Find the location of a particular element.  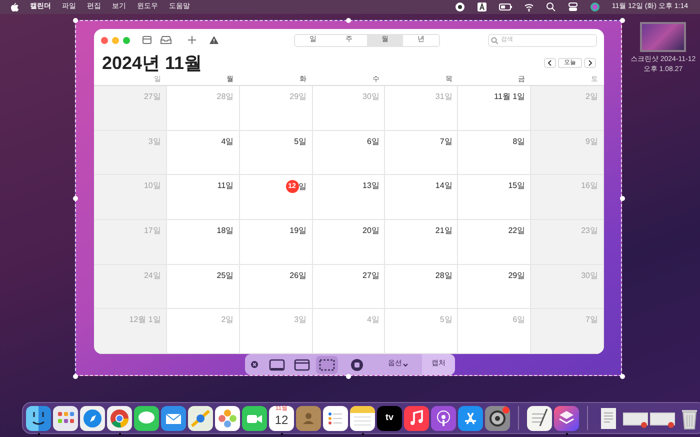

day-label: 18일 is located at coordinates (225, 231).